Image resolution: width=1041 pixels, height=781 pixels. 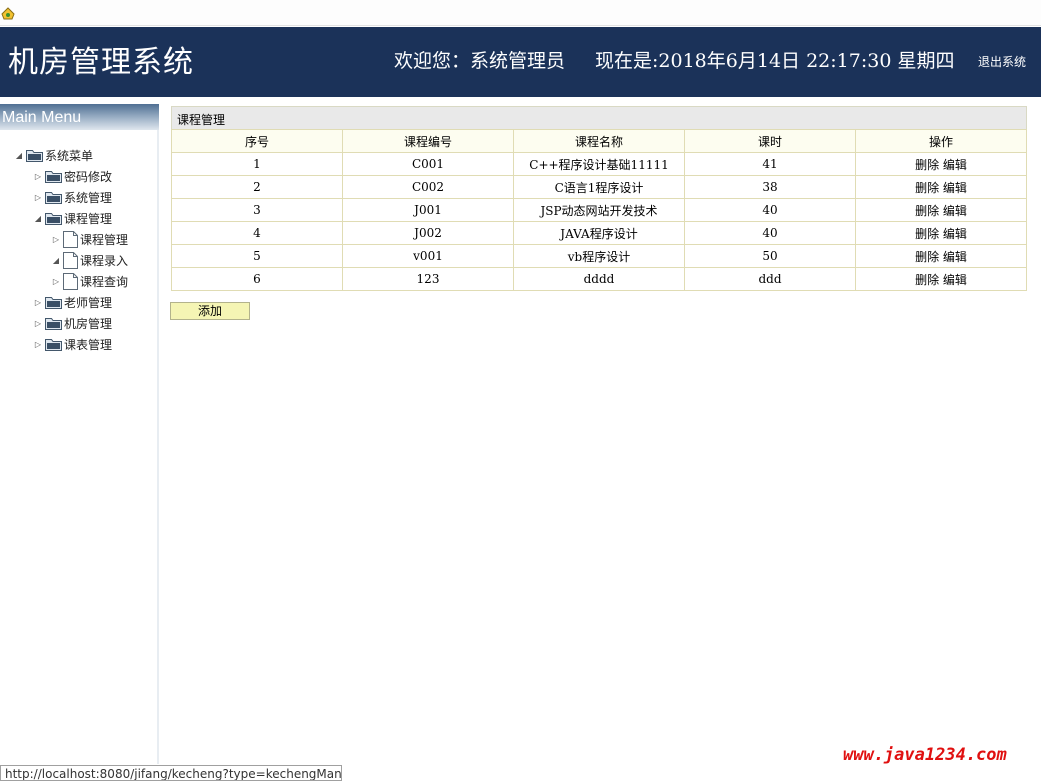 What do you see at coordinates (428, 187) in the screenshot?
I see `cell-code: C002` at bounding box center [428, 187].